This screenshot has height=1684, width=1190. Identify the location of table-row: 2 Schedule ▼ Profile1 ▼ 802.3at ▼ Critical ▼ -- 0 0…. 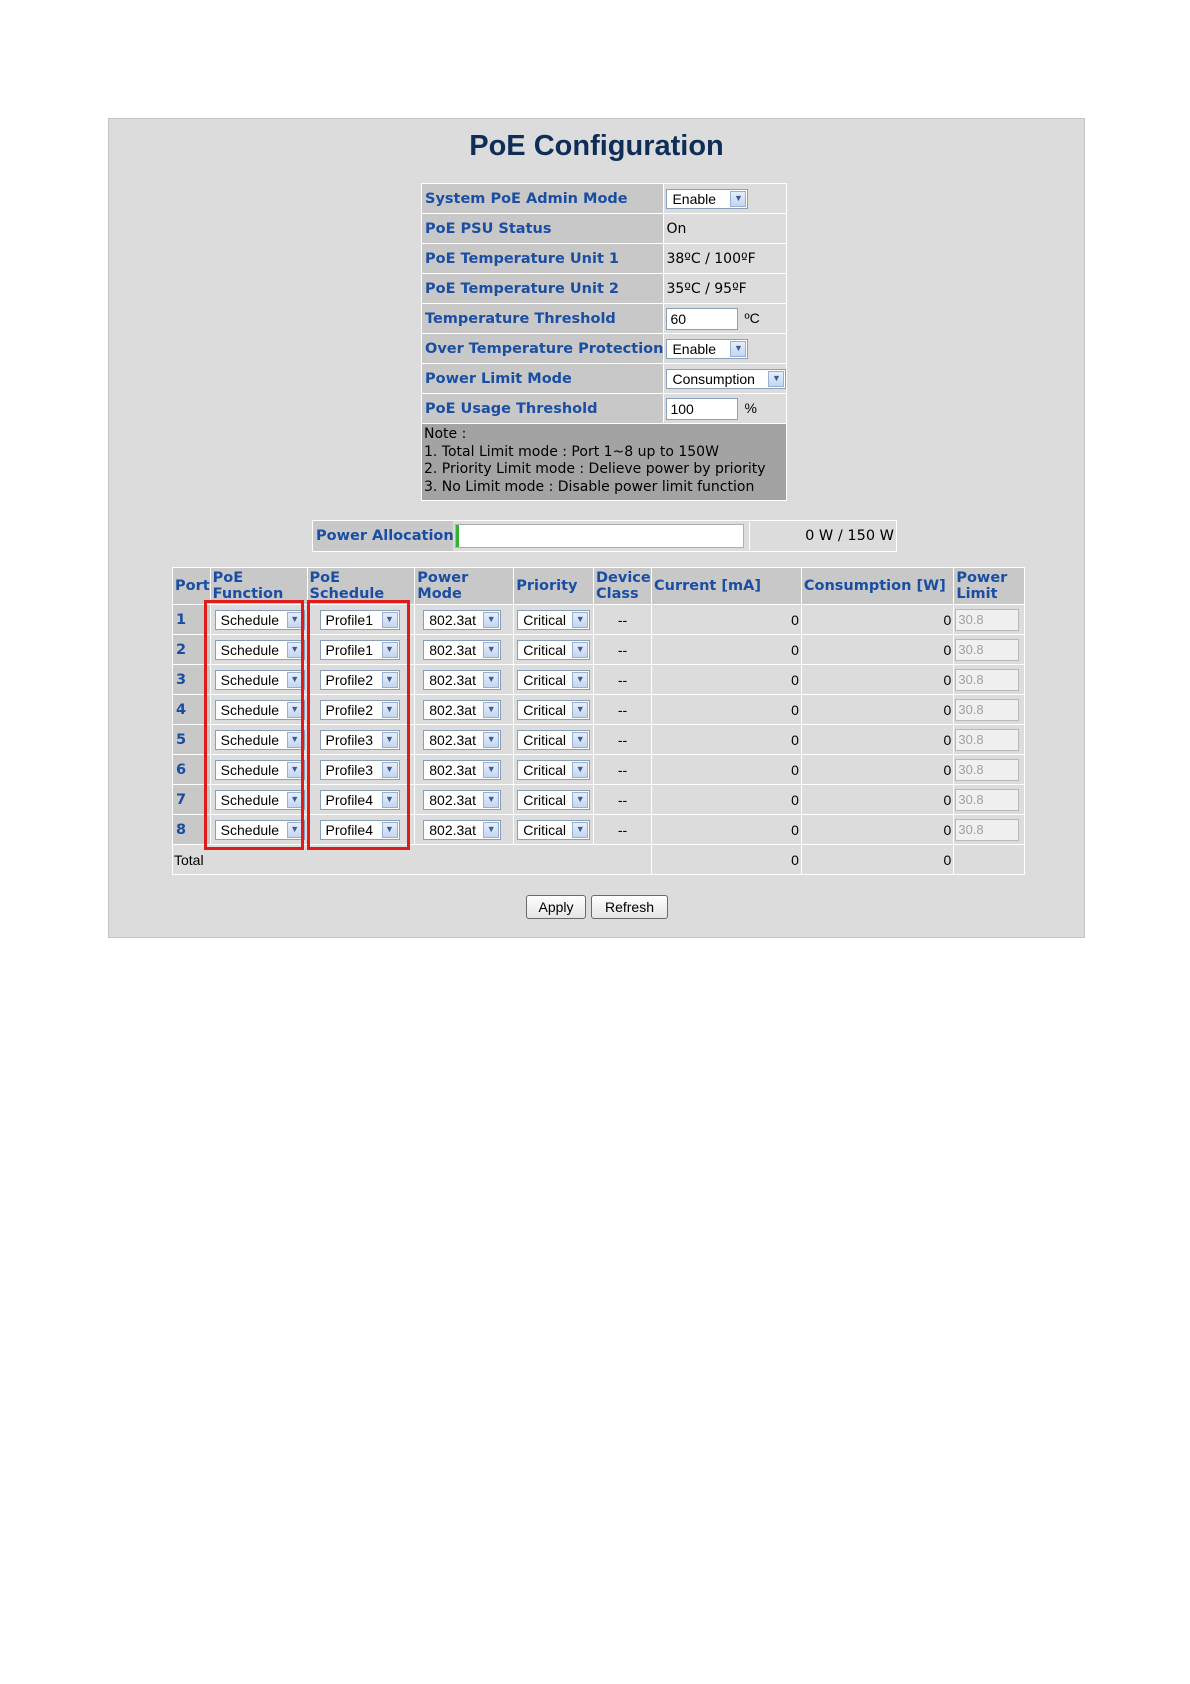
(598, 649).